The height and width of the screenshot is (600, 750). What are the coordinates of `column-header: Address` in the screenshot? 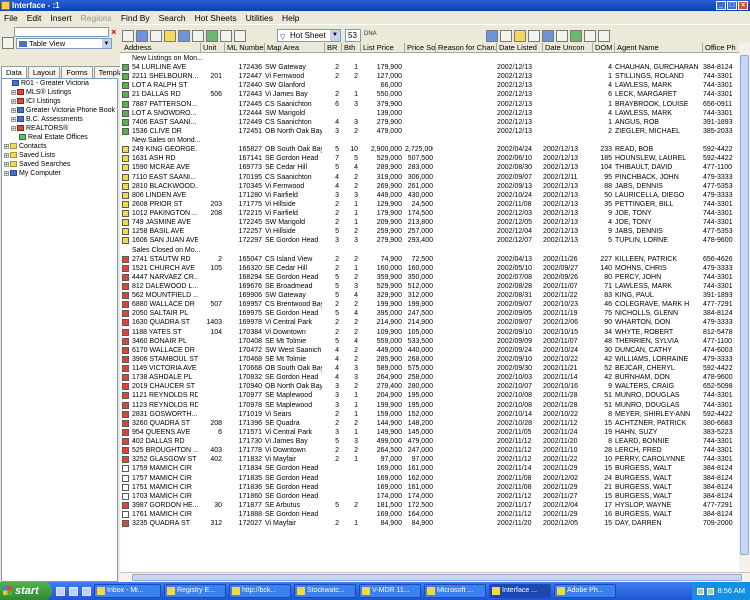 It's located at (161, 48).